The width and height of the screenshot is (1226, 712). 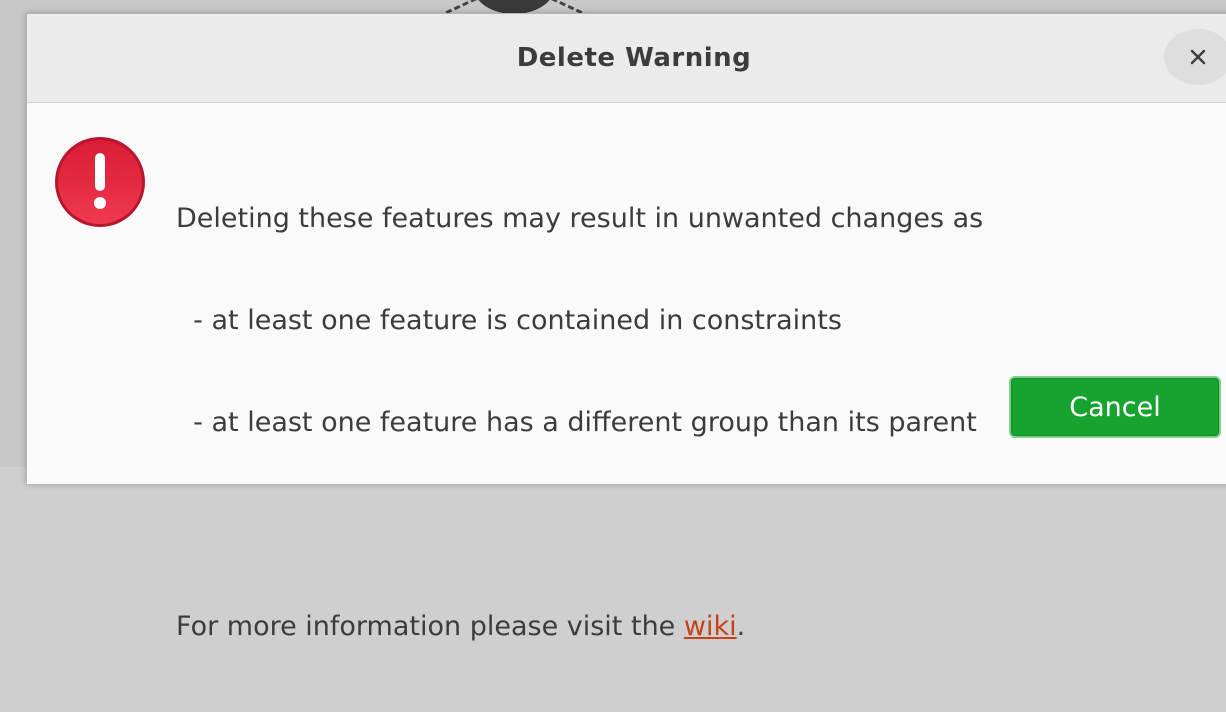 I want to click on background-graph-node, so click(x=514, y=7).